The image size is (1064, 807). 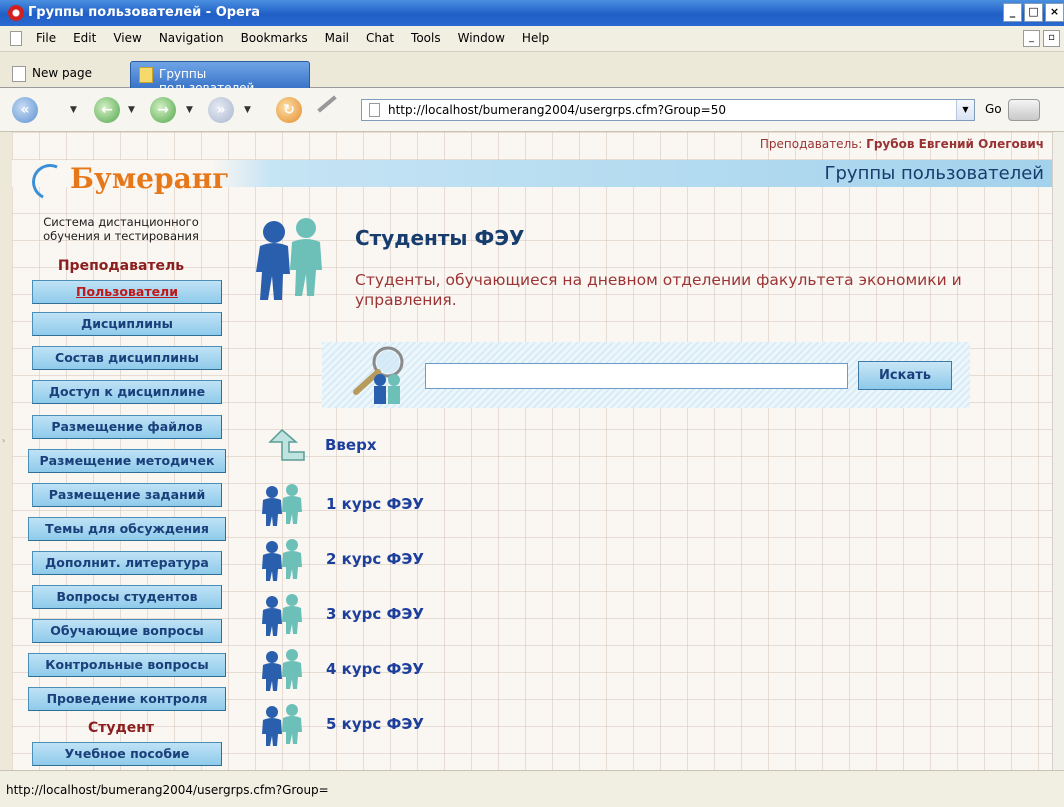 What do you see at coordinates (6, 451) in the screenshot?
I see `panel-toggle: ›` at bounding box center [6, 451].